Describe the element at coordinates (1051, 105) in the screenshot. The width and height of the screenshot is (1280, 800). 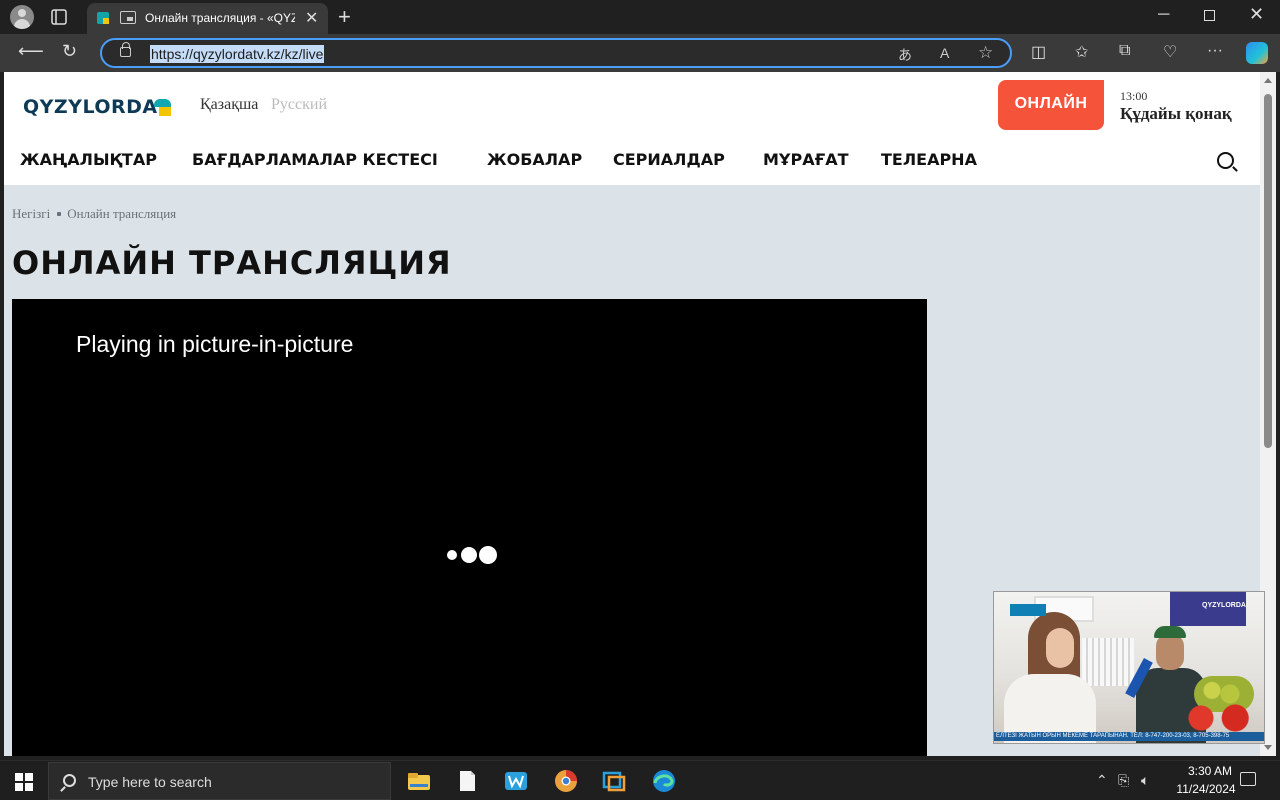
I see `online-button: ОНЛАЙН` at that location.